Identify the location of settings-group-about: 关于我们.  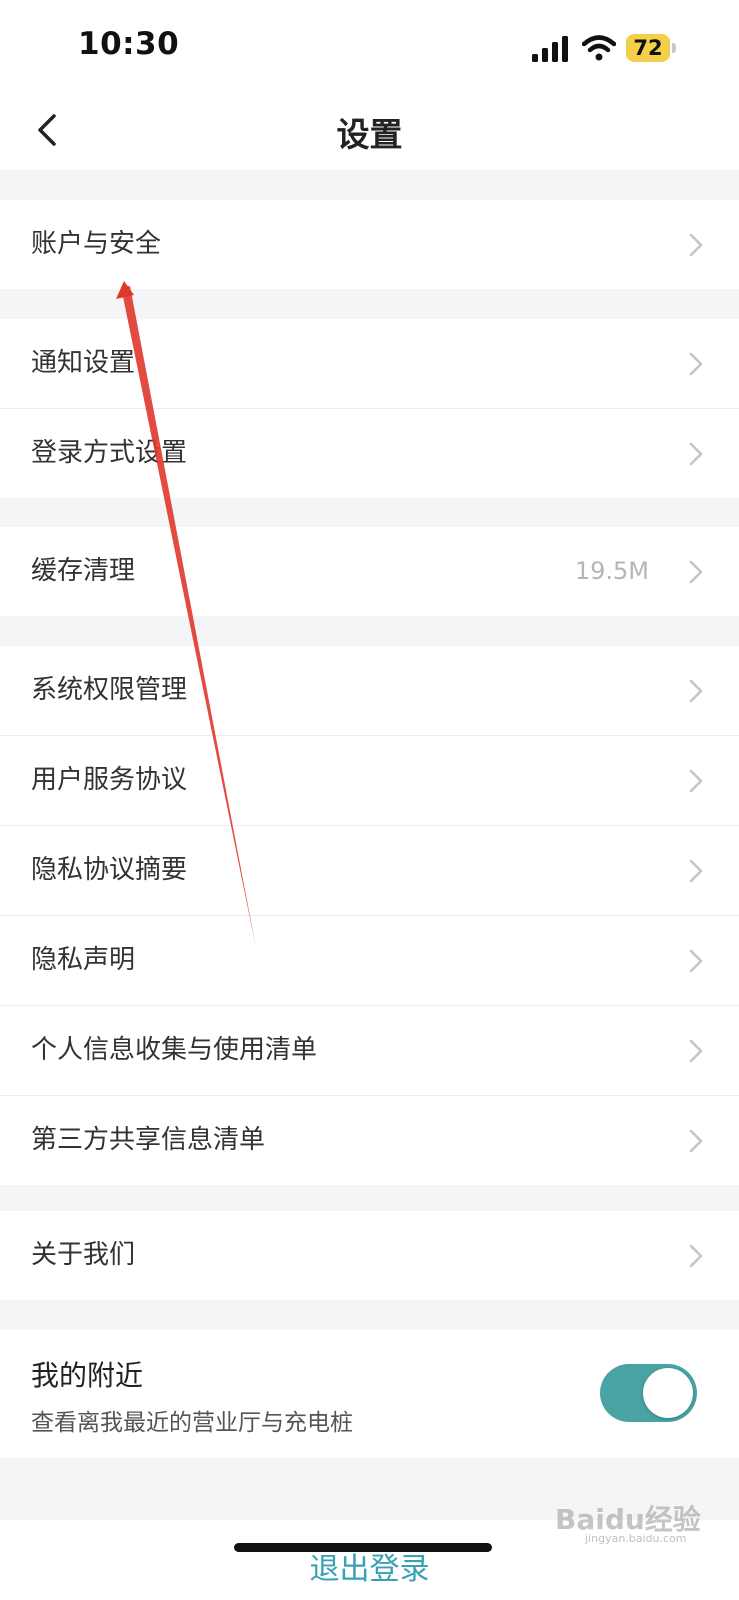
(369, 1255).